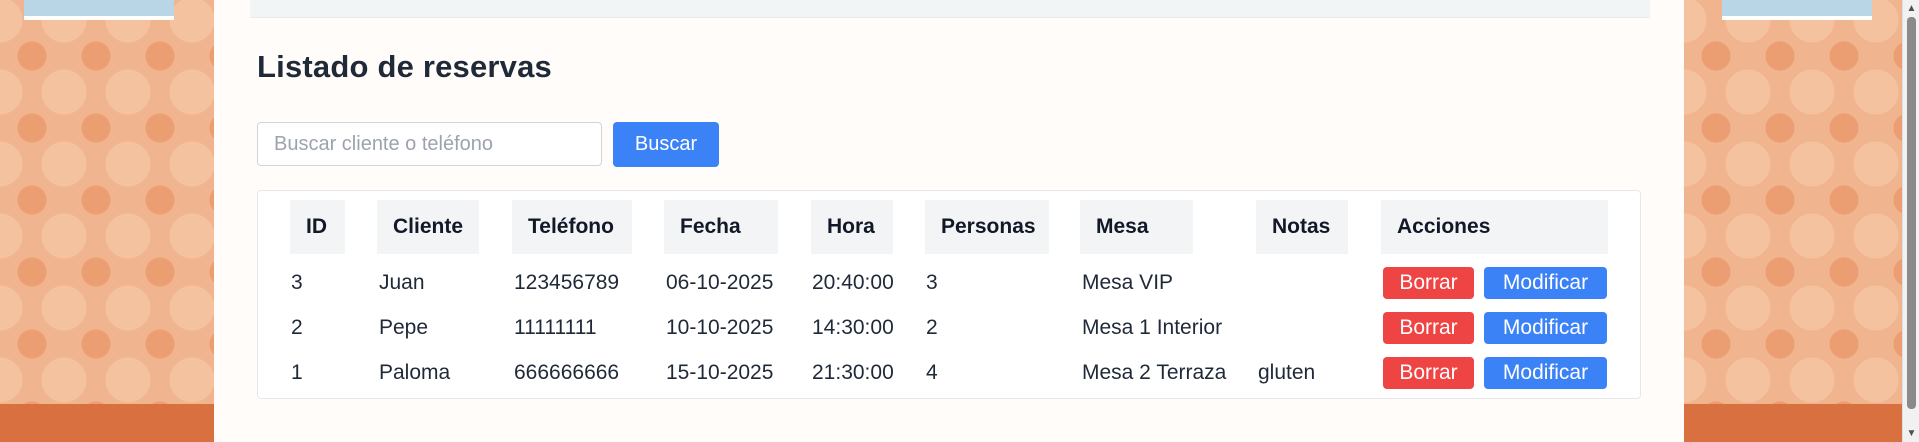  What do you see at coordinates (107, 423) in the screenshot?
I see `background-floor-left` at bounding box center [107, 423].